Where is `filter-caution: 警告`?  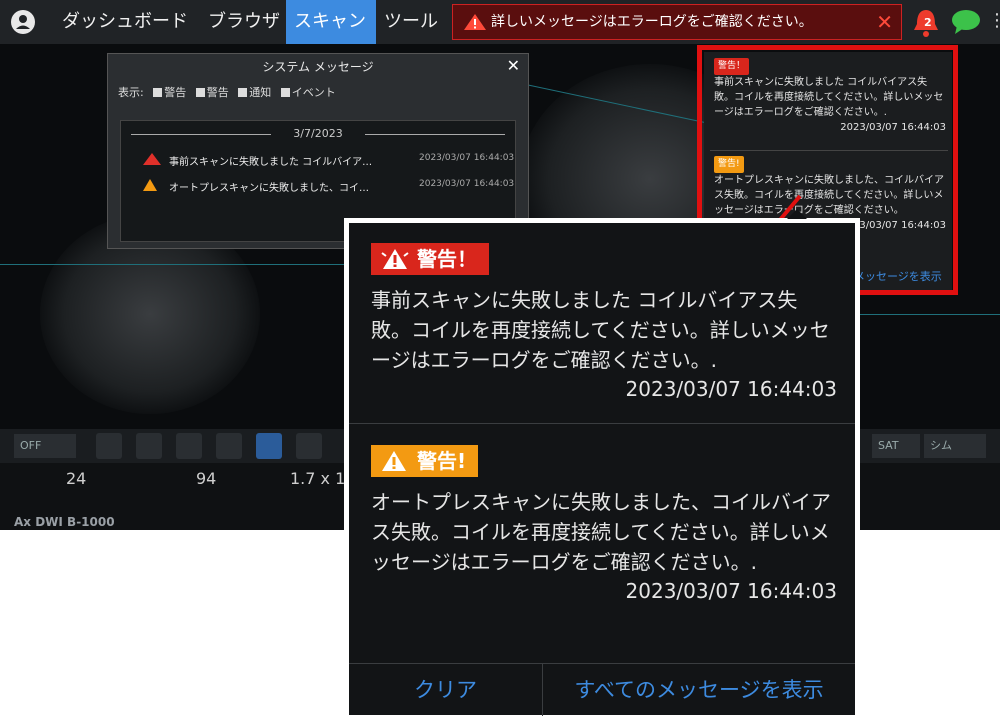 filter-caution: 警告 is located at coordinates (217, 92).